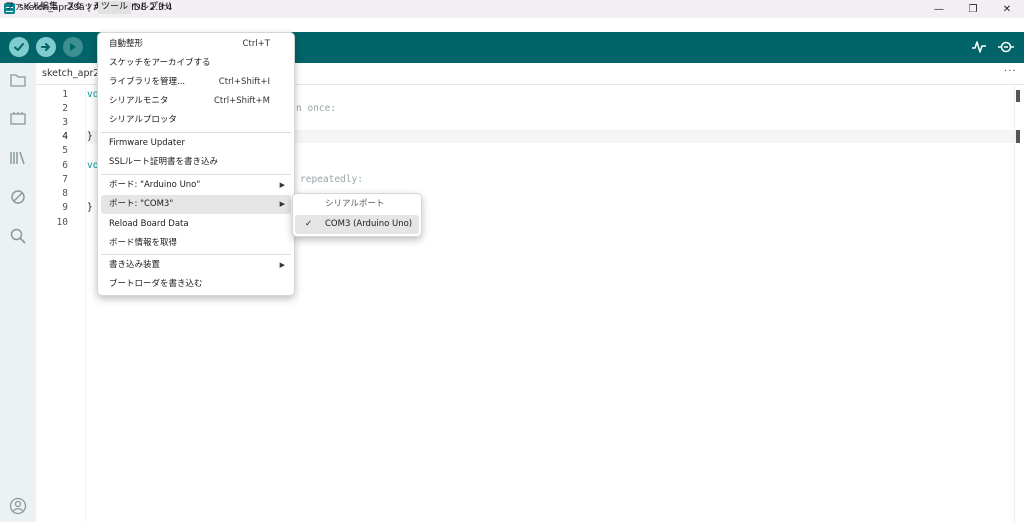  I want to click on minimize-button: —, so click(939, 9).